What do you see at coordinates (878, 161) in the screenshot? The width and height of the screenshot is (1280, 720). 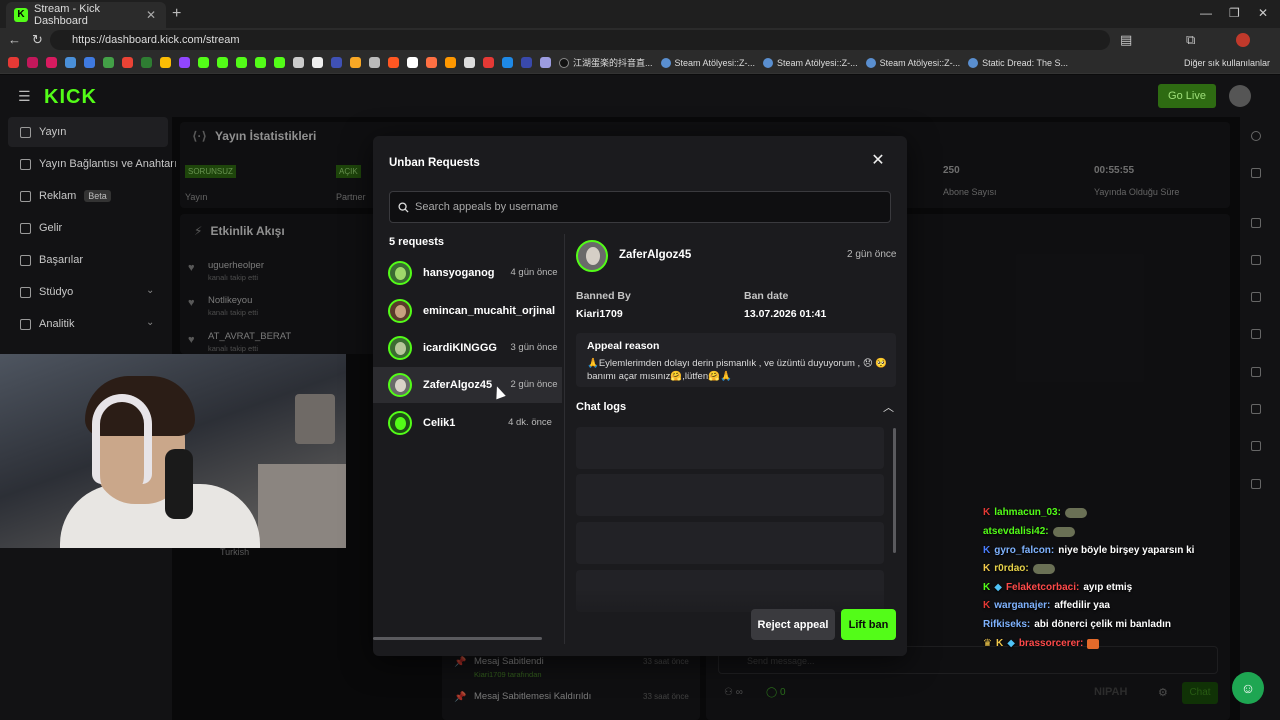 I see `close-icon: ✕` at bounding box center [878, 161].